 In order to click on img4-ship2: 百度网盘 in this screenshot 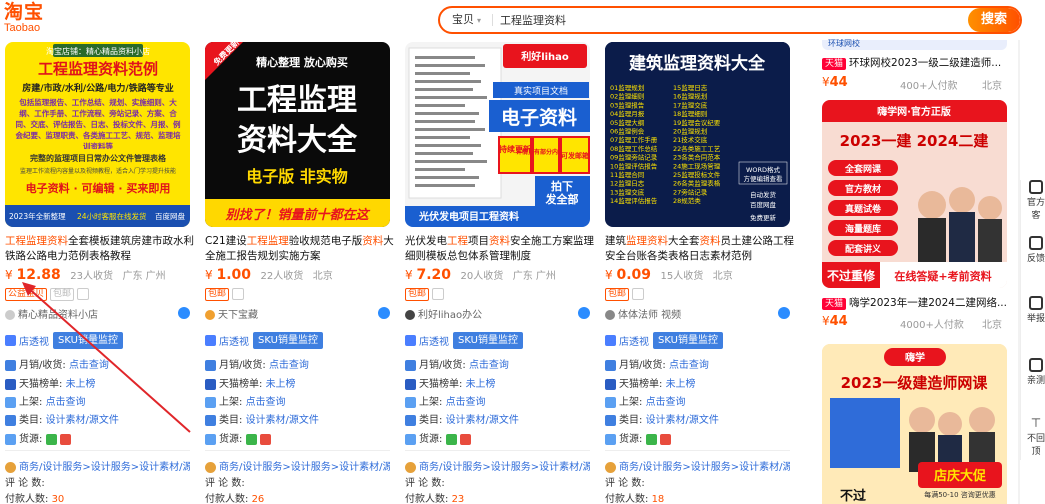, I will do `click(763, 204)`.